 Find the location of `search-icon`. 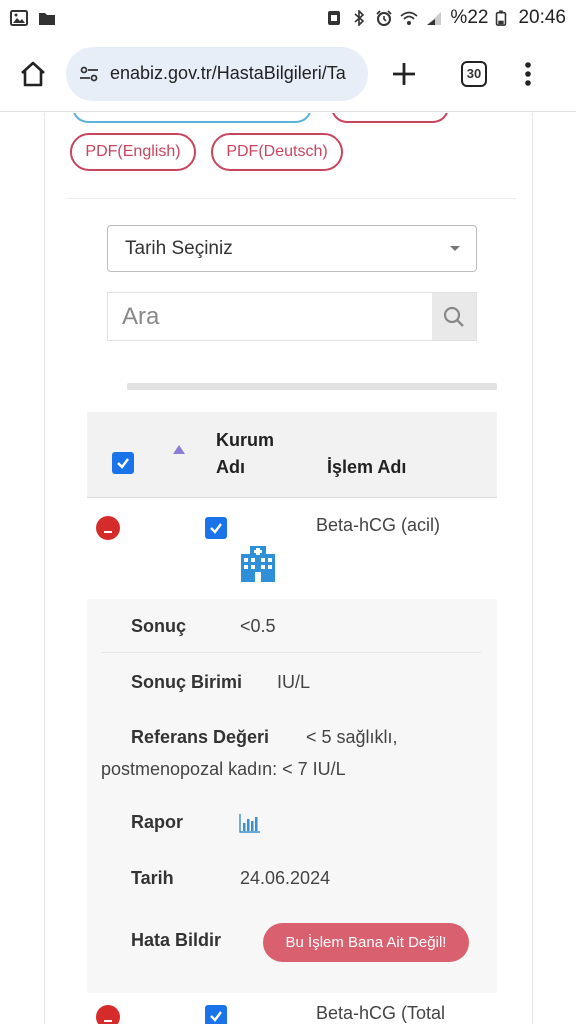

search-icon is located at coordinates (453, 316).